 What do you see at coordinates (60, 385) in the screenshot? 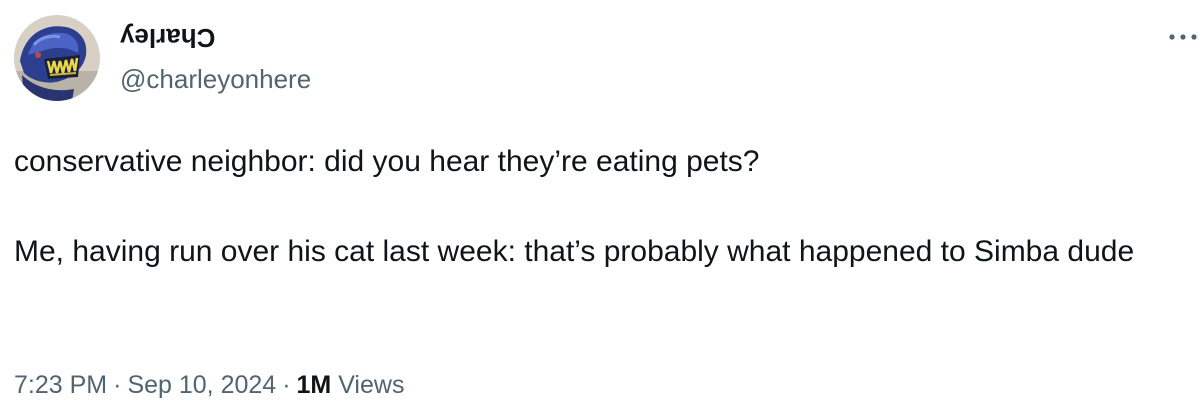
I see `tweet-time: 7:23 PM` at bounding box center [60, 385].